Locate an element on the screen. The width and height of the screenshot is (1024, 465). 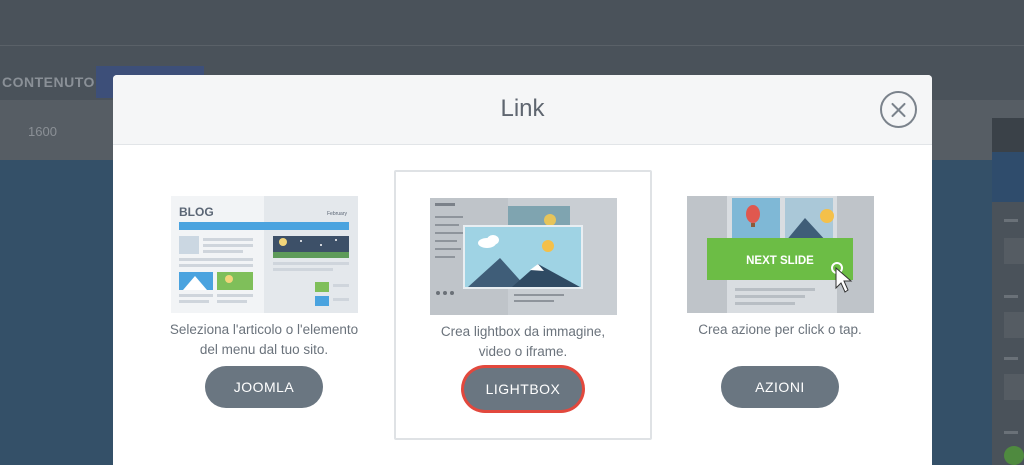
blog-illustration: BLOG February is located at coordinates (264, 254).